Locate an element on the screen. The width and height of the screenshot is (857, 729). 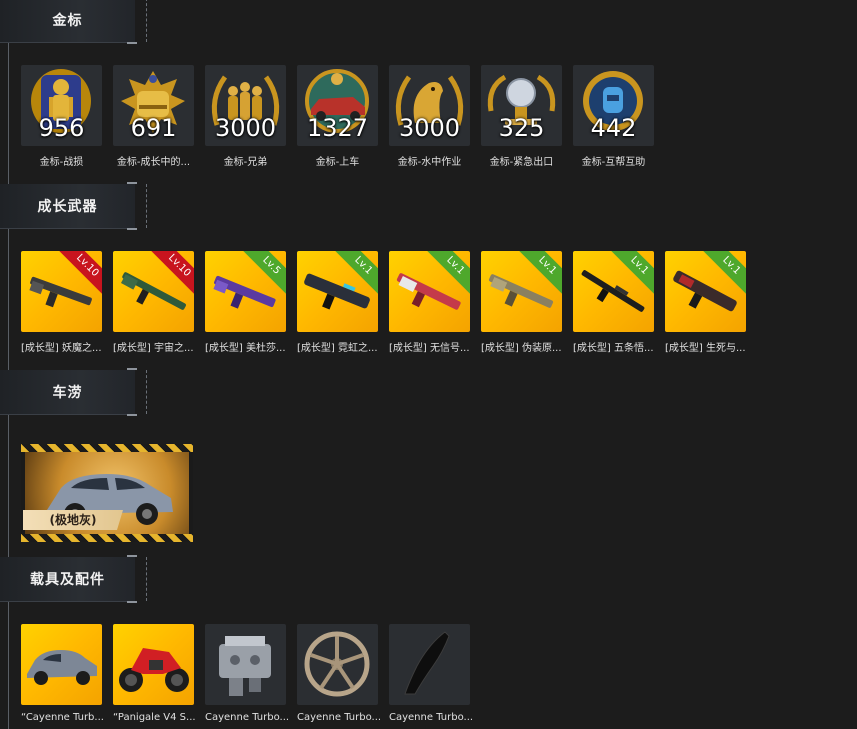
section-title-car-skins: 车涝 is located at coordinates (67, 393).